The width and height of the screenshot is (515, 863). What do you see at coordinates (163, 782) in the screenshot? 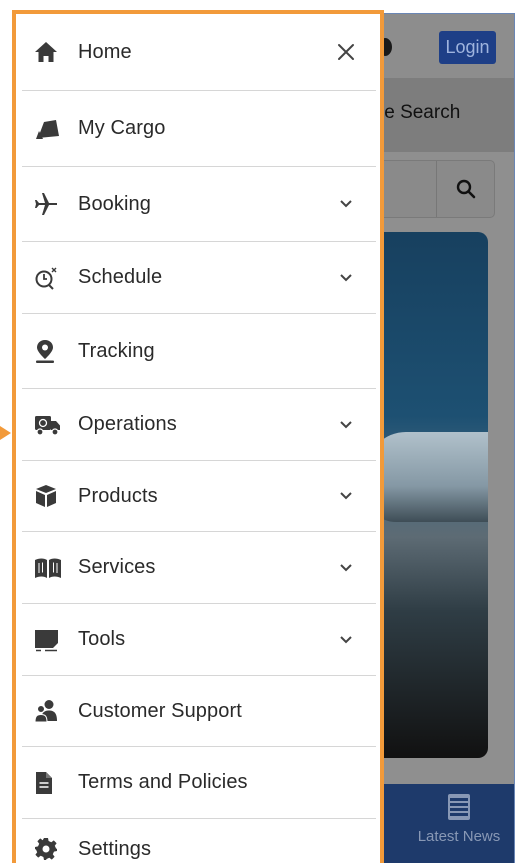
I see `menu-item-label: Terms and Policies` at bounding box center [163, 782].